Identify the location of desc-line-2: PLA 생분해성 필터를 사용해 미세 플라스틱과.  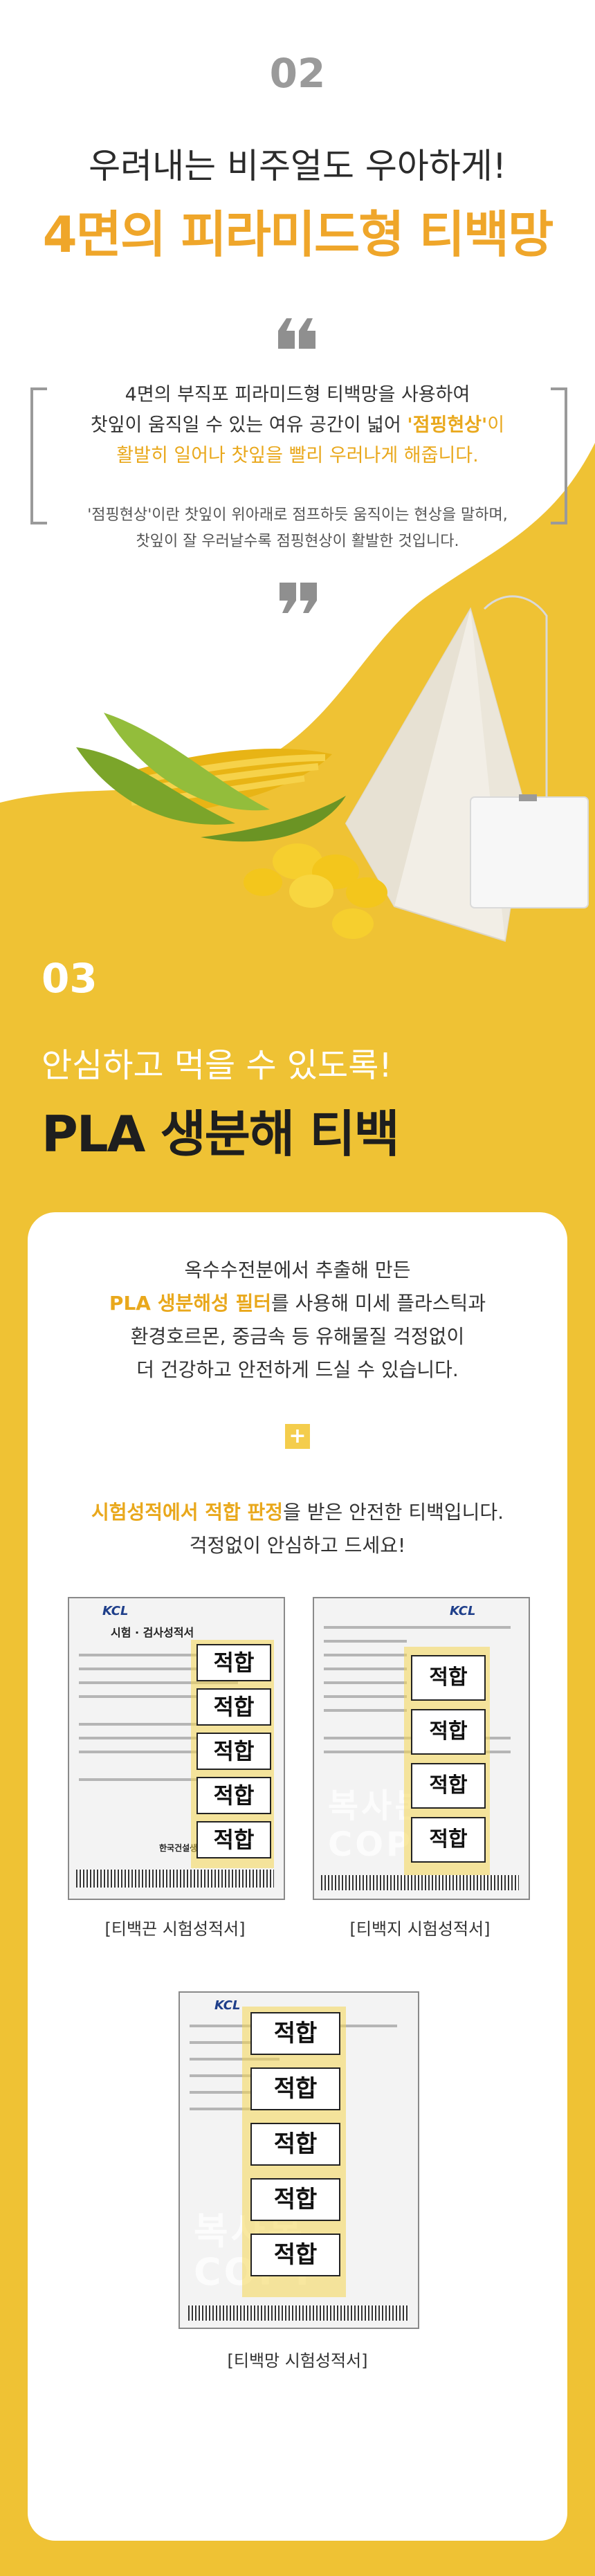
(297, 1302).